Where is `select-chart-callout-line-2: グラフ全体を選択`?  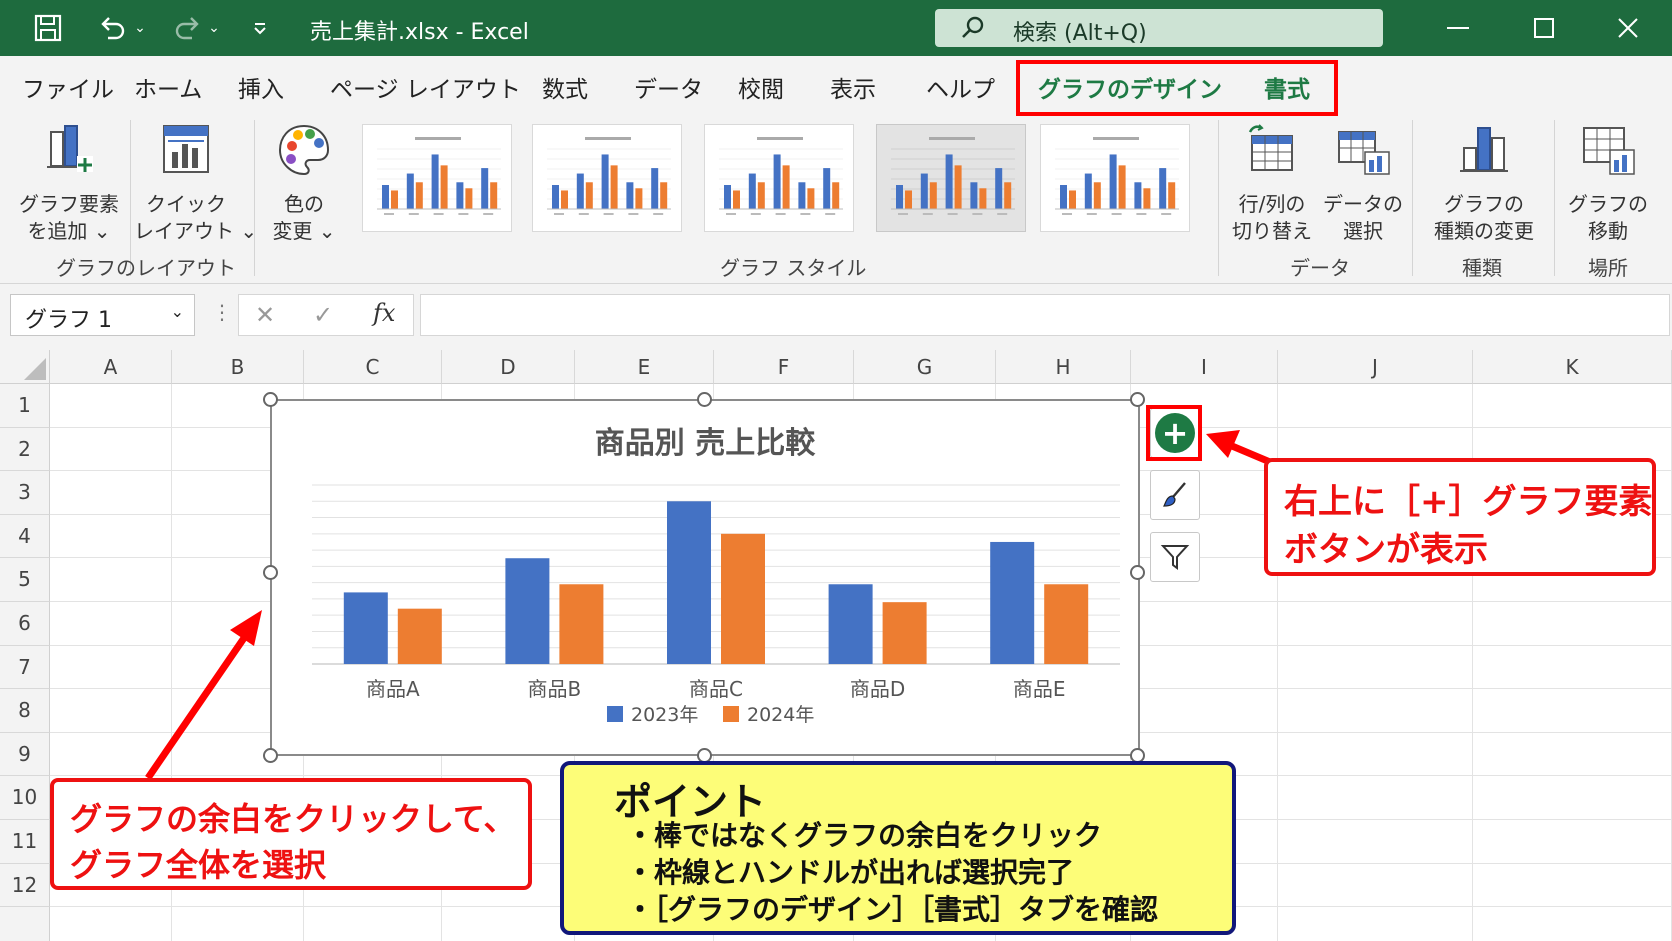
select-chart-callout-line-2: グラフ全体を選択 is located at coordinates (198, 865).